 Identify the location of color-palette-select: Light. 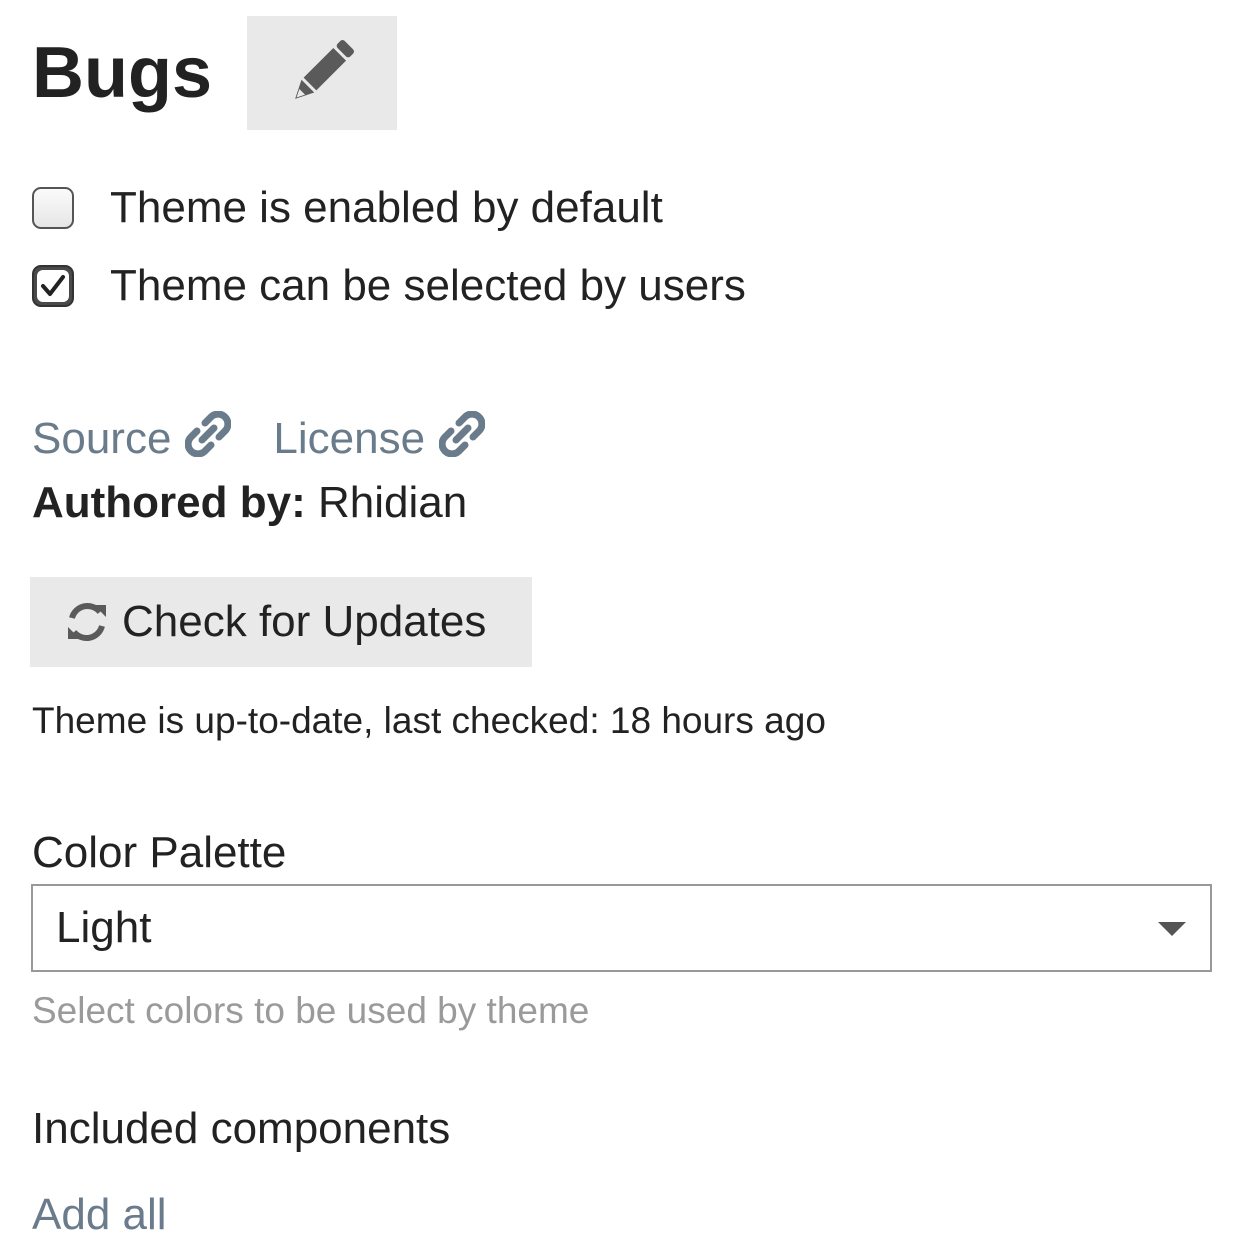
(621, 928).